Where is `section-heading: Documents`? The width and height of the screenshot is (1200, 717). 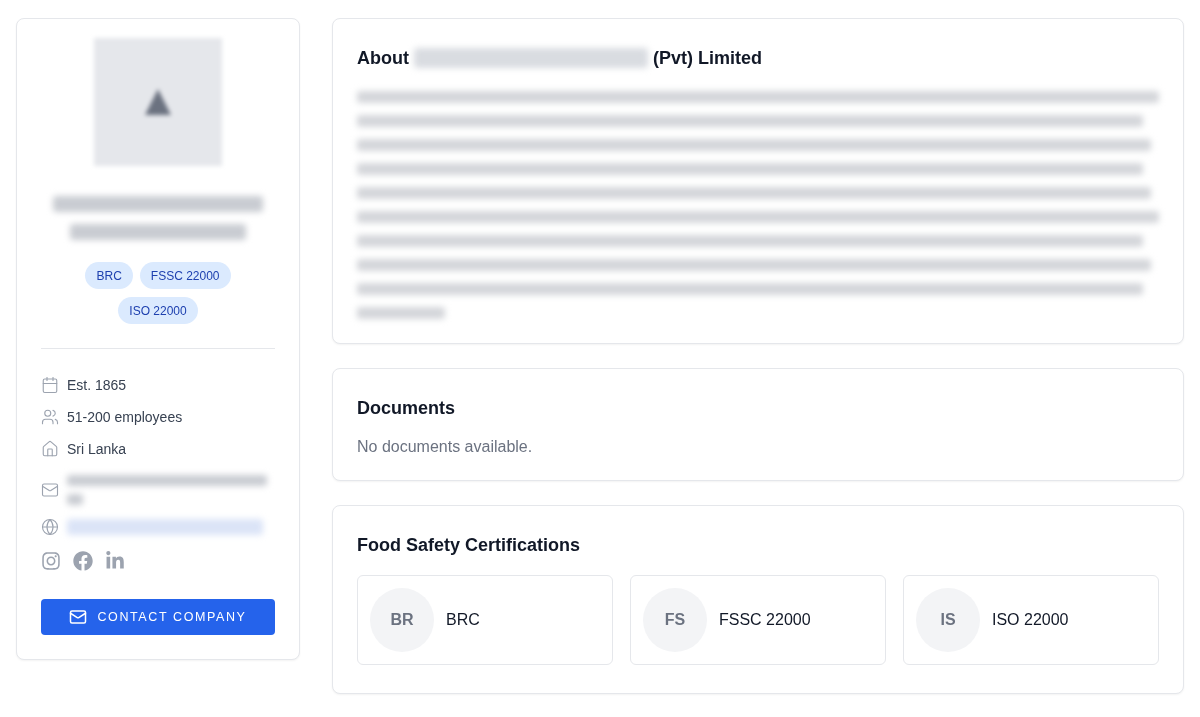 section-heading: Documents is located at coordinates (406, 408).